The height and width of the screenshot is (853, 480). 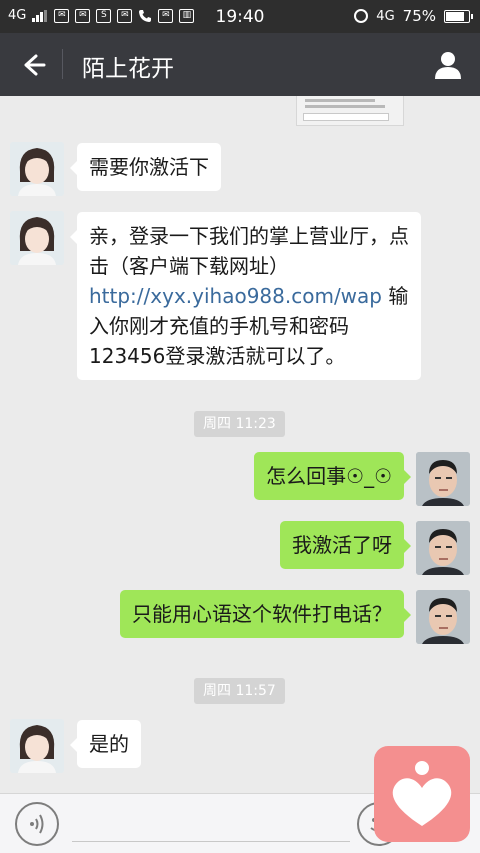 What do you see at coordinates (458, 16) in the screenshot?
I see `battery-icon` at bounding box center [458, 16].